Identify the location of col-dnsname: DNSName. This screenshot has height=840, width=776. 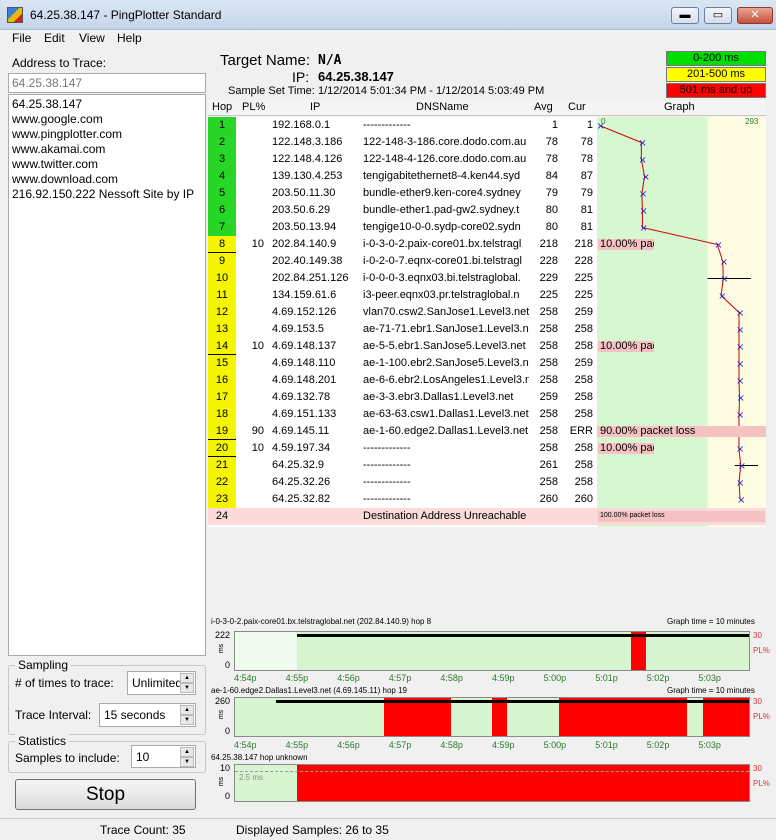
(442, 107).